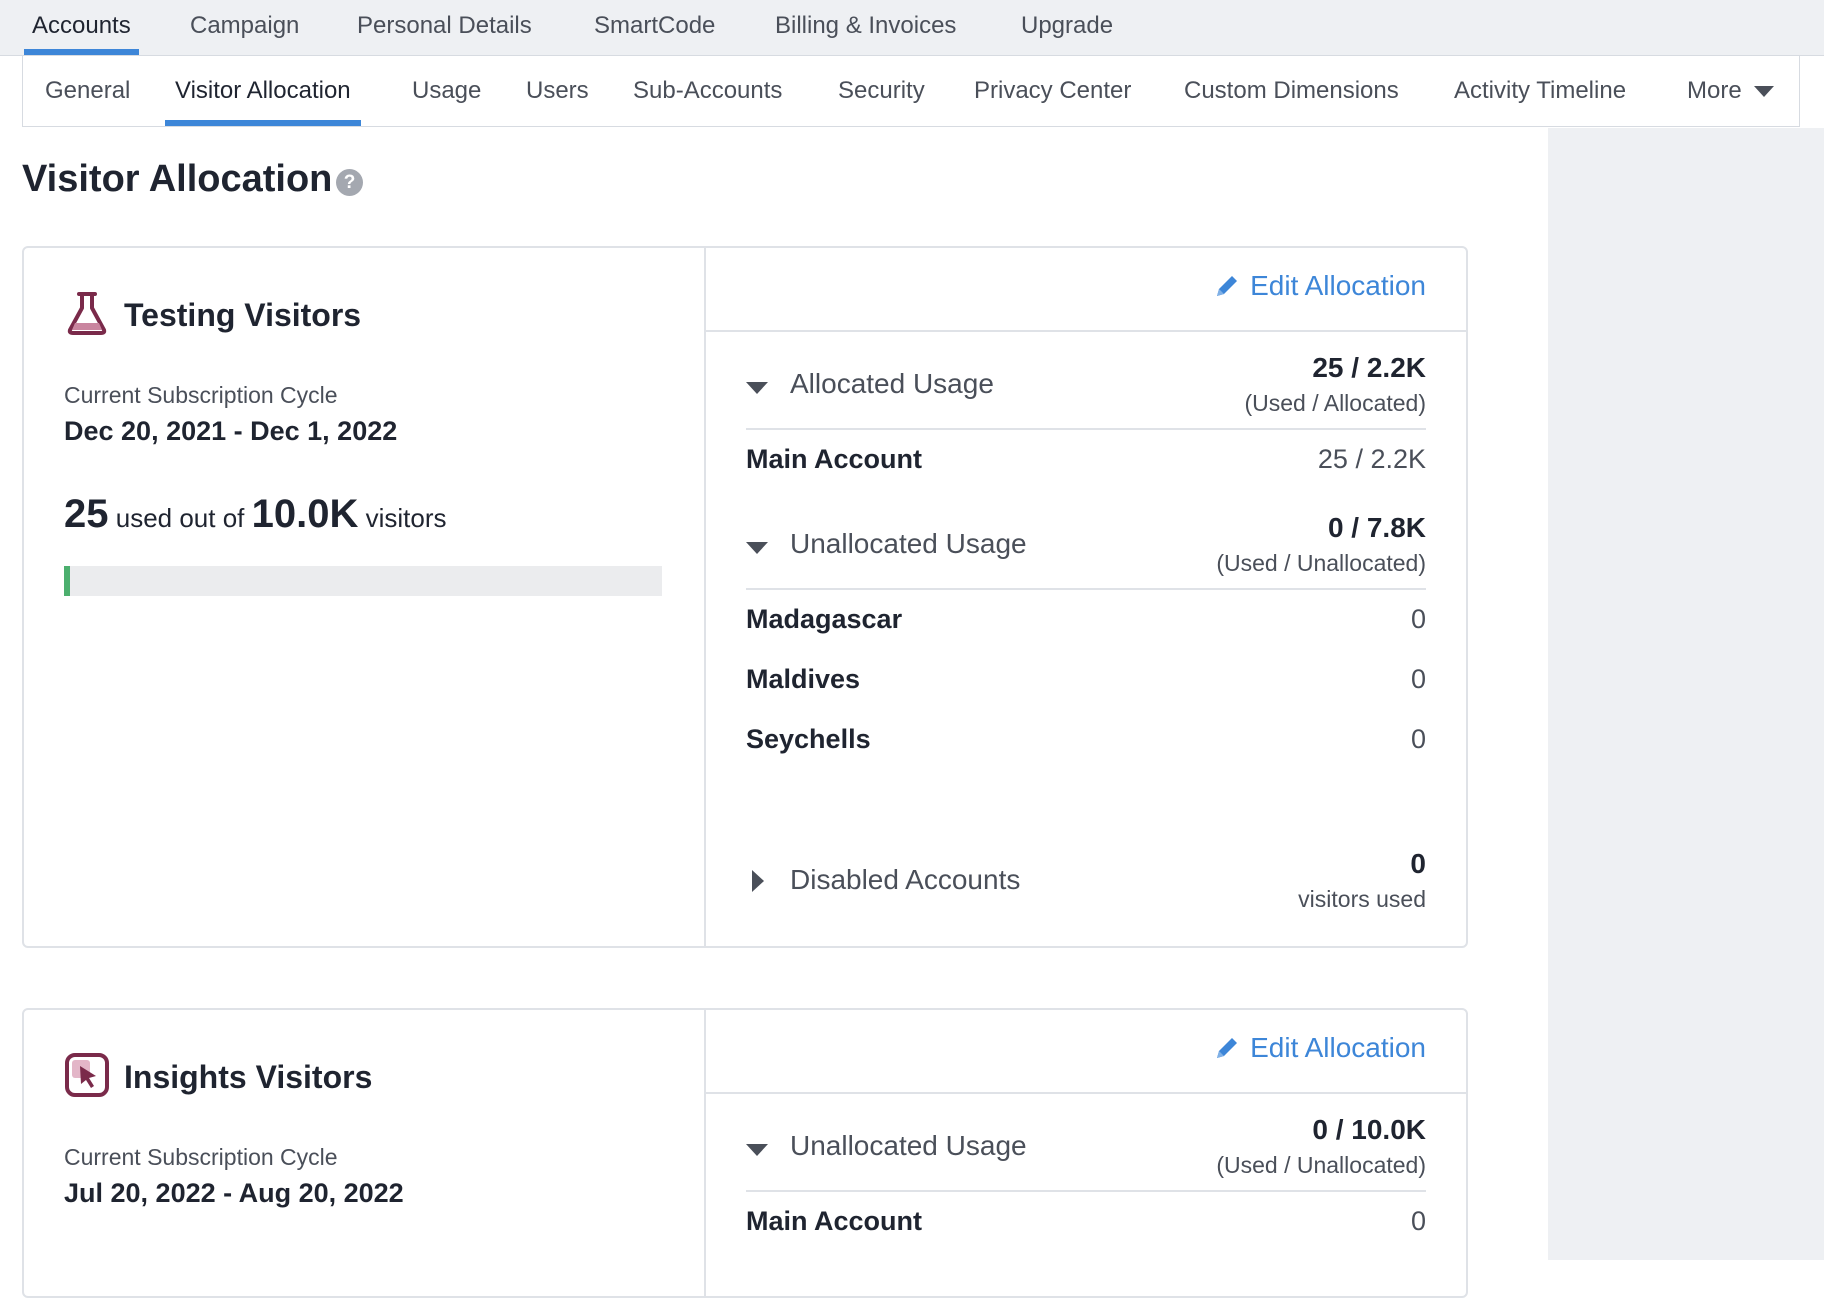  Describe the element at coordinates (1086, 886) in the screenshot. I see `disabled-accounts-header: Disabled Accounts 0 visitors used` at that location.